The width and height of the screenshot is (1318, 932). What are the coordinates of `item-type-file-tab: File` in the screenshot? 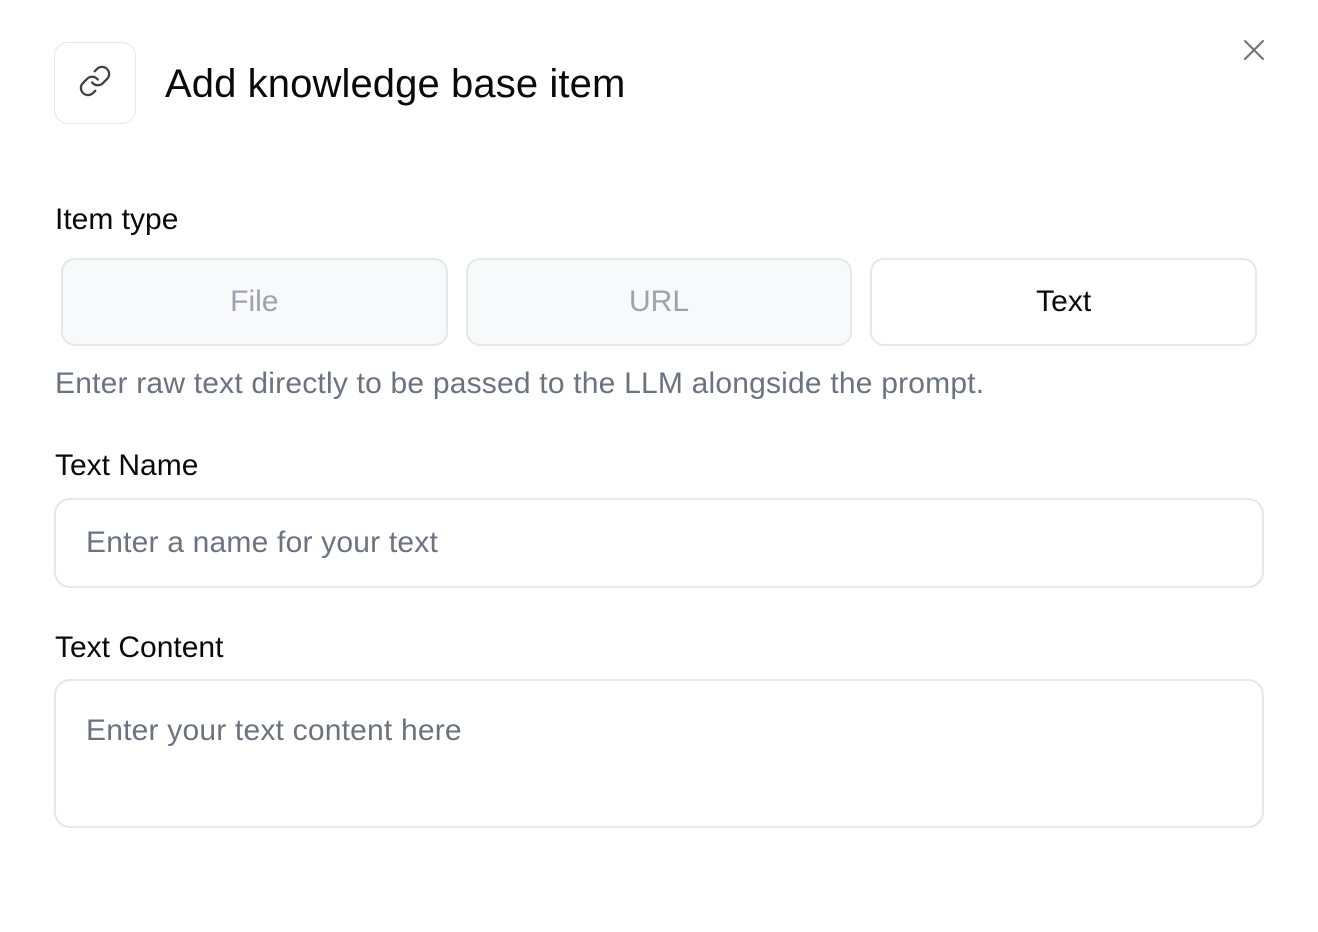 It's located at (254, 302).